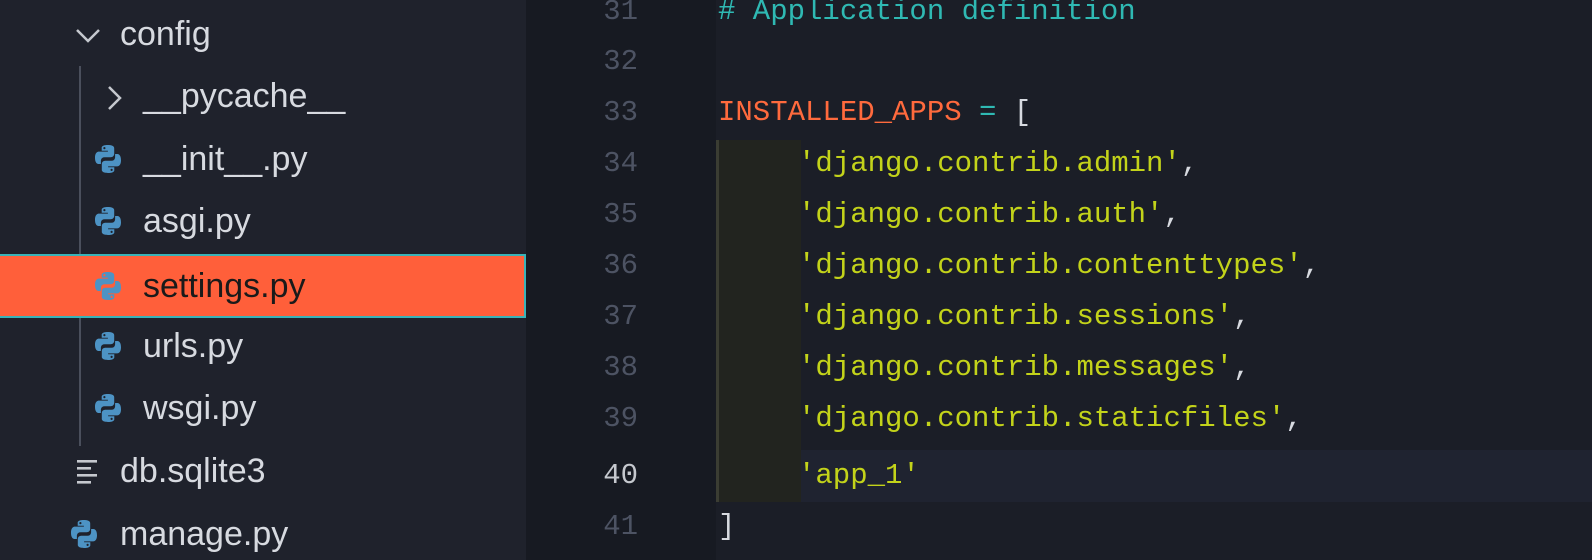  Describe the element at coordinates (620, 265) in the screenshot. I see `line-number: 36` at that location.